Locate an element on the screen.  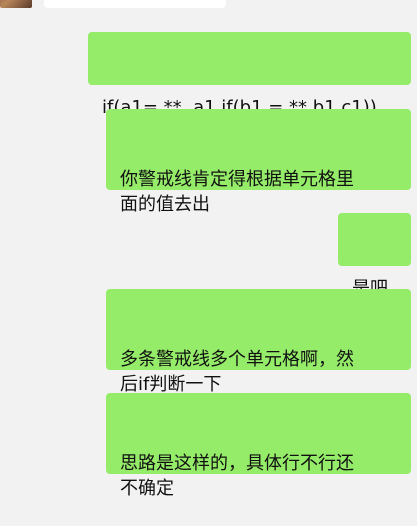
outgoing-message-bubble: 多条警戒线多个单元格啊，然 后if判断一下 is located at coordinates (258, 342).